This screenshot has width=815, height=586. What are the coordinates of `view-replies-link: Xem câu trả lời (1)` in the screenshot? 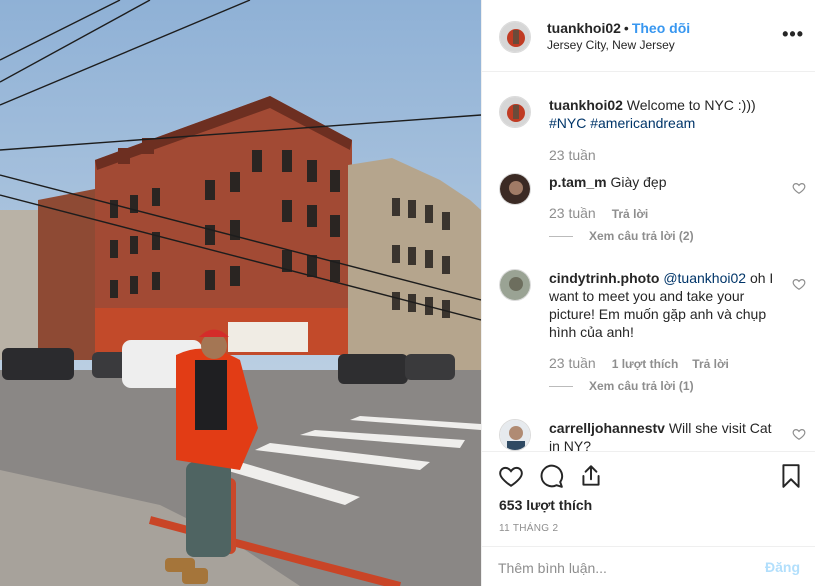 It's located at (621, 386).